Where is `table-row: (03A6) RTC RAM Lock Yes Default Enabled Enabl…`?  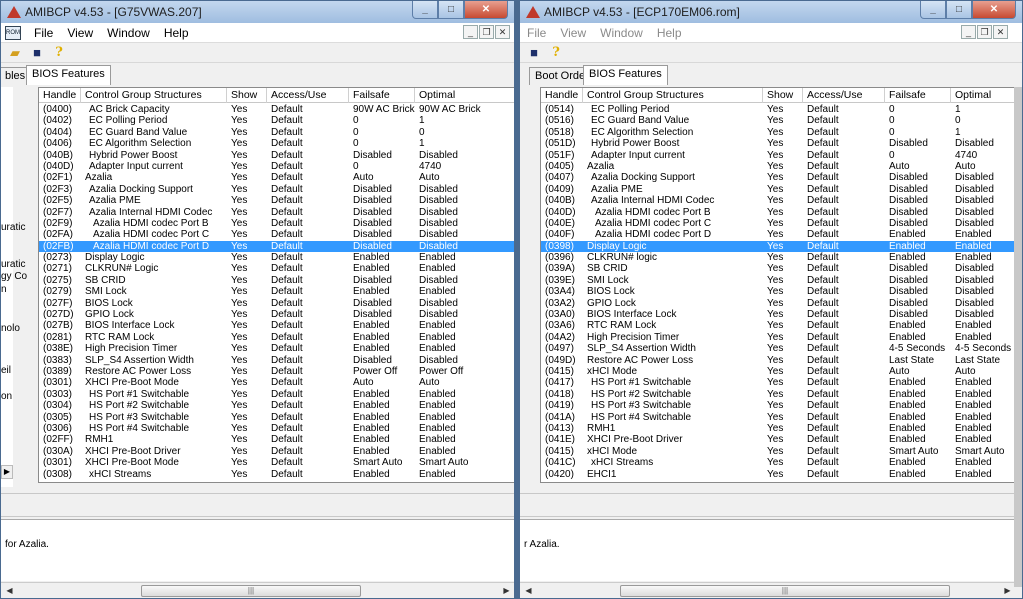
table-row: (03A6) RTC RAM Lock Yes Default Enabled Enabl… is located at coordinates (779, 325).